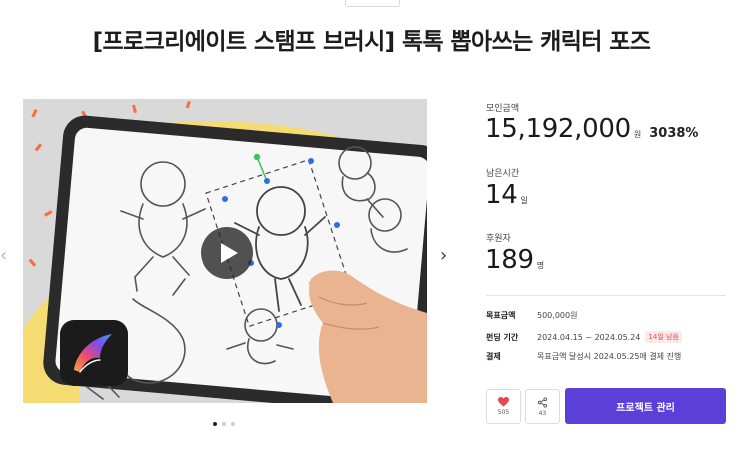  I want to click on period-row: 펀딩 기간 2024.04.15 ~ 2024.05.24 14일 남음, so click(584, 337).